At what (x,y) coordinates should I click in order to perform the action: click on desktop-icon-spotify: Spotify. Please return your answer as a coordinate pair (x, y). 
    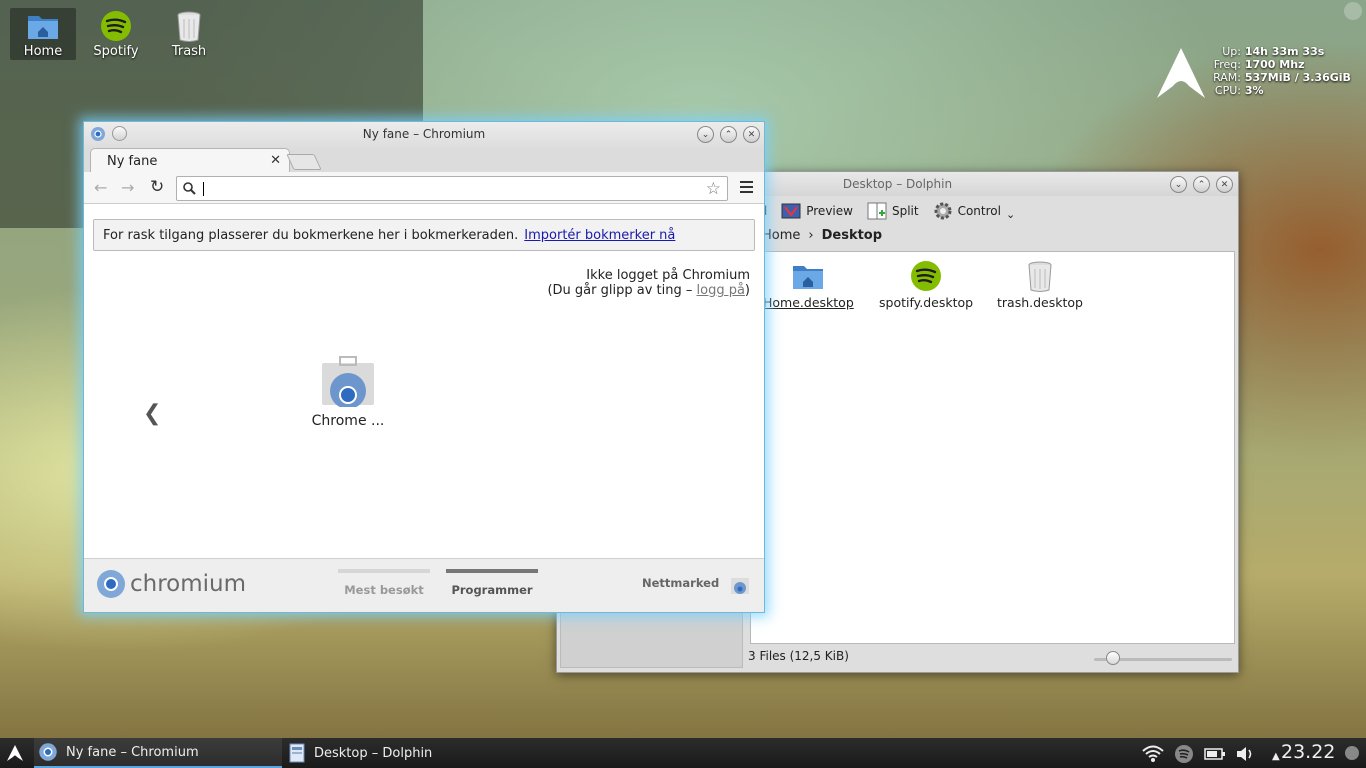
    Looking at the image, I should click on (116, 34).